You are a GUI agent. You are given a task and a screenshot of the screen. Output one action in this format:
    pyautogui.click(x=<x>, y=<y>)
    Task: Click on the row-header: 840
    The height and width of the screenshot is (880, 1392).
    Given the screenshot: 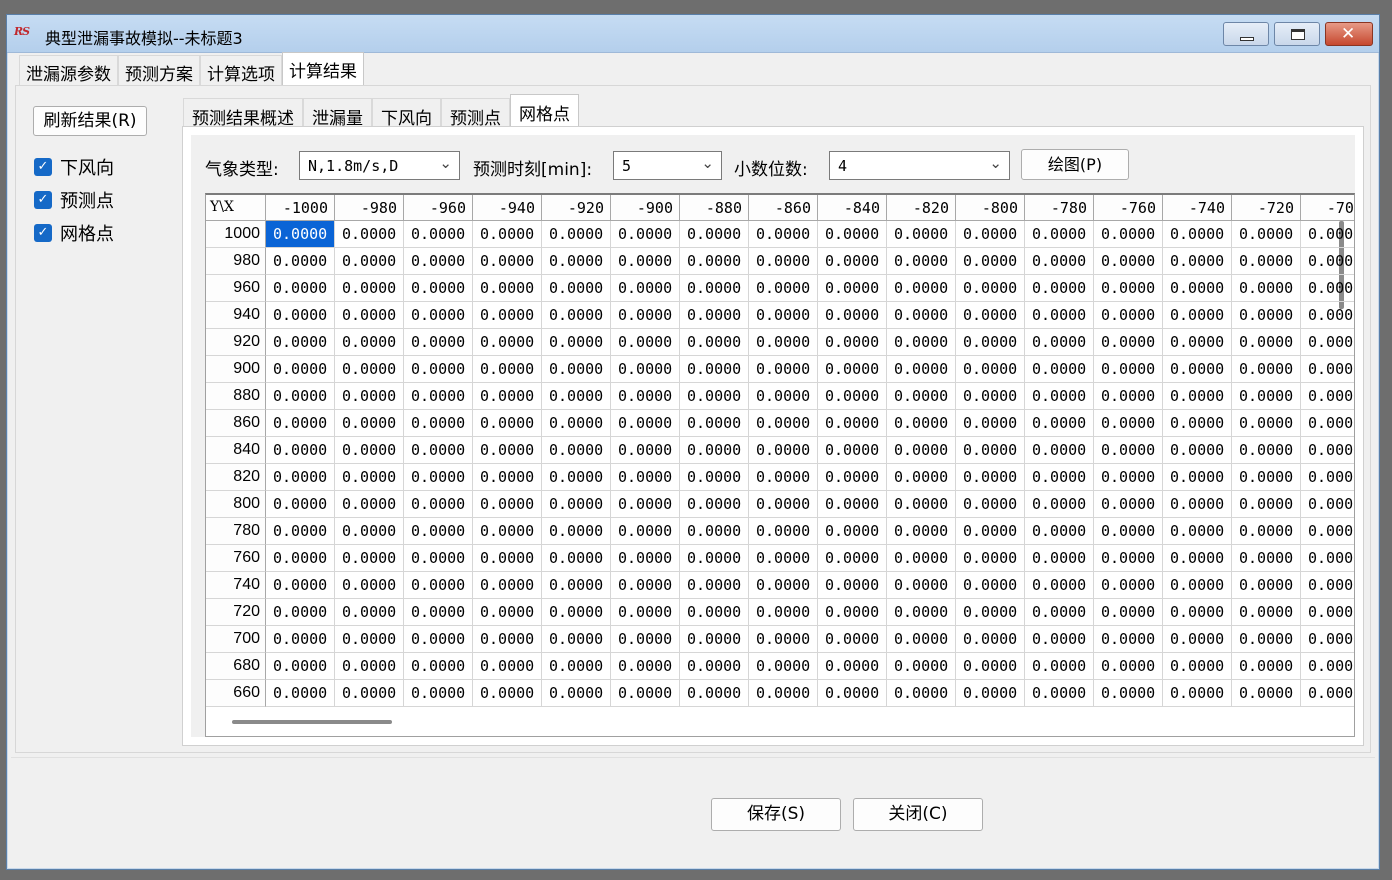 What is the action you would take?
    pyautogui.click(x=236, y=450)
    